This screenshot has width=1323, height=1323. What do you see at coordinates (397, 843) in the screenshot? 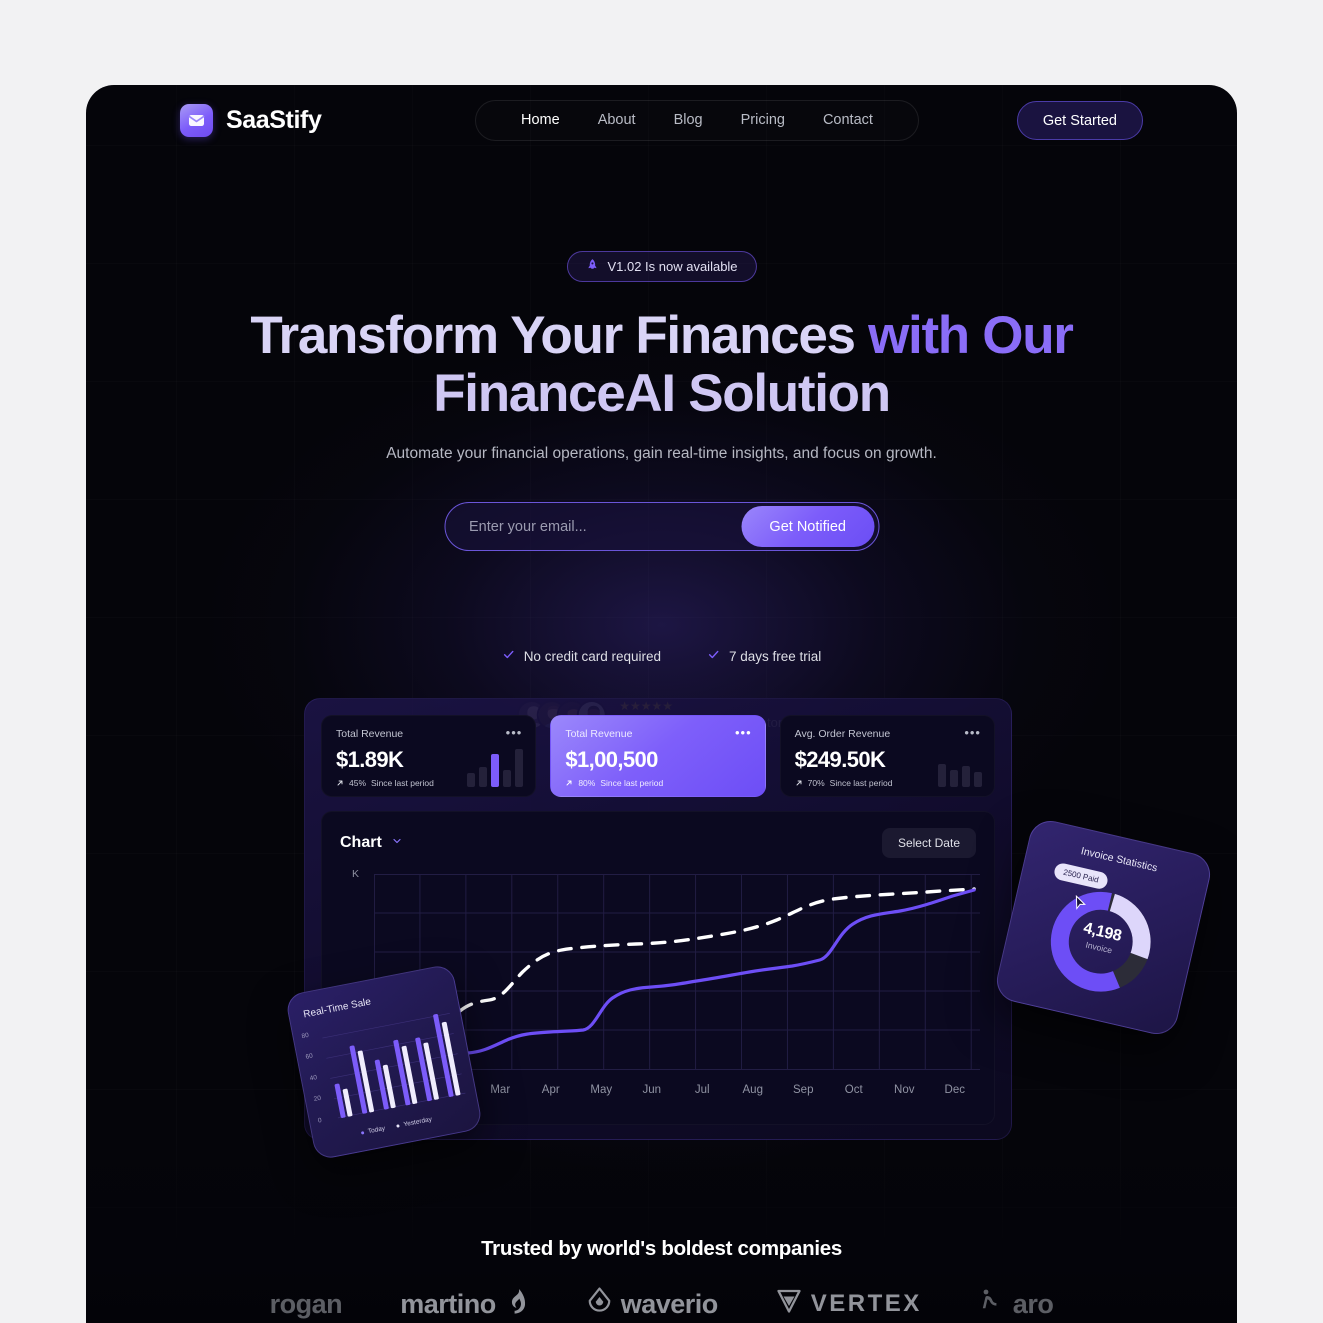
I see `chevron-down-icon` at bounding box center [397, 843].